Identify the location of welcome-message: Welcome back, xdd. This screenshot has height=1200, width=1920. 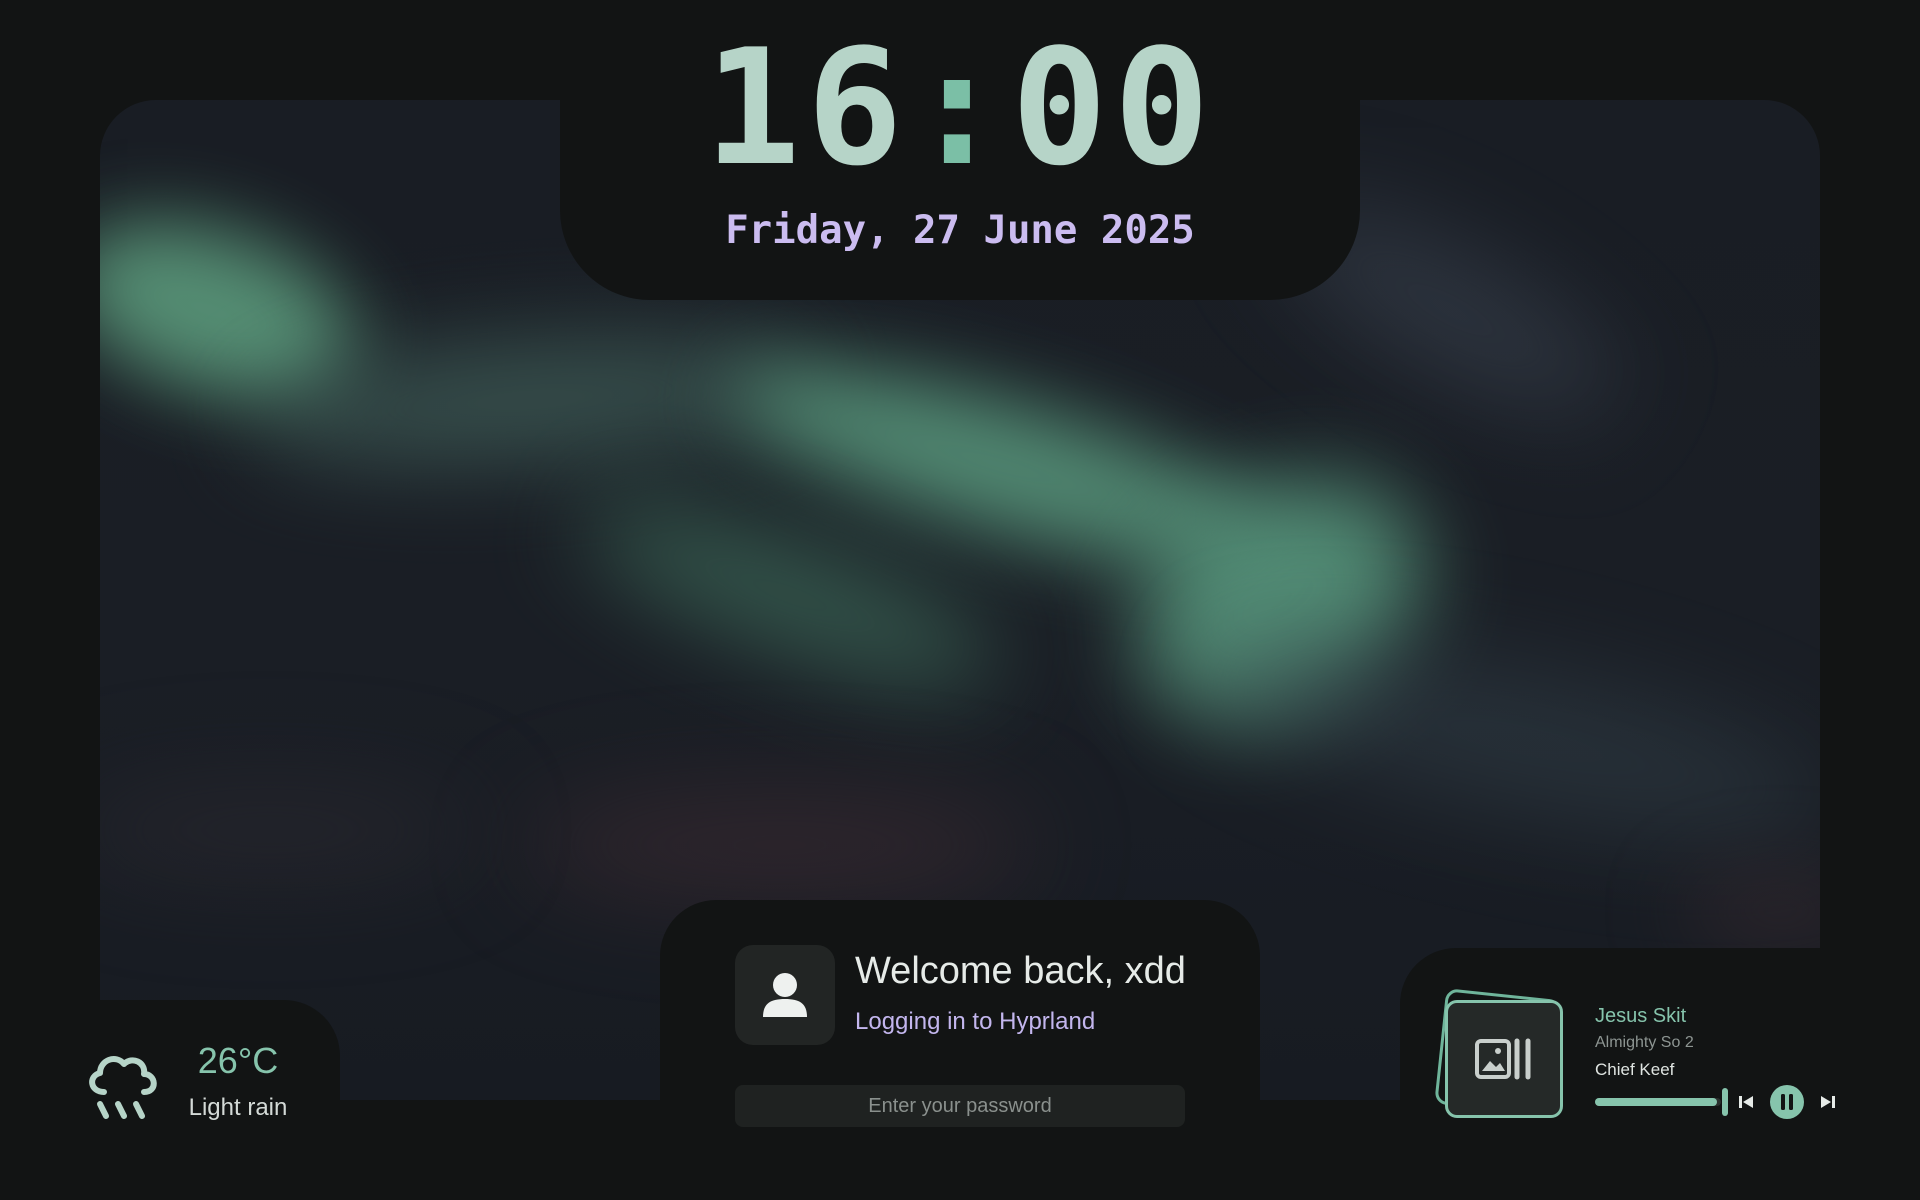
(1020, 971).